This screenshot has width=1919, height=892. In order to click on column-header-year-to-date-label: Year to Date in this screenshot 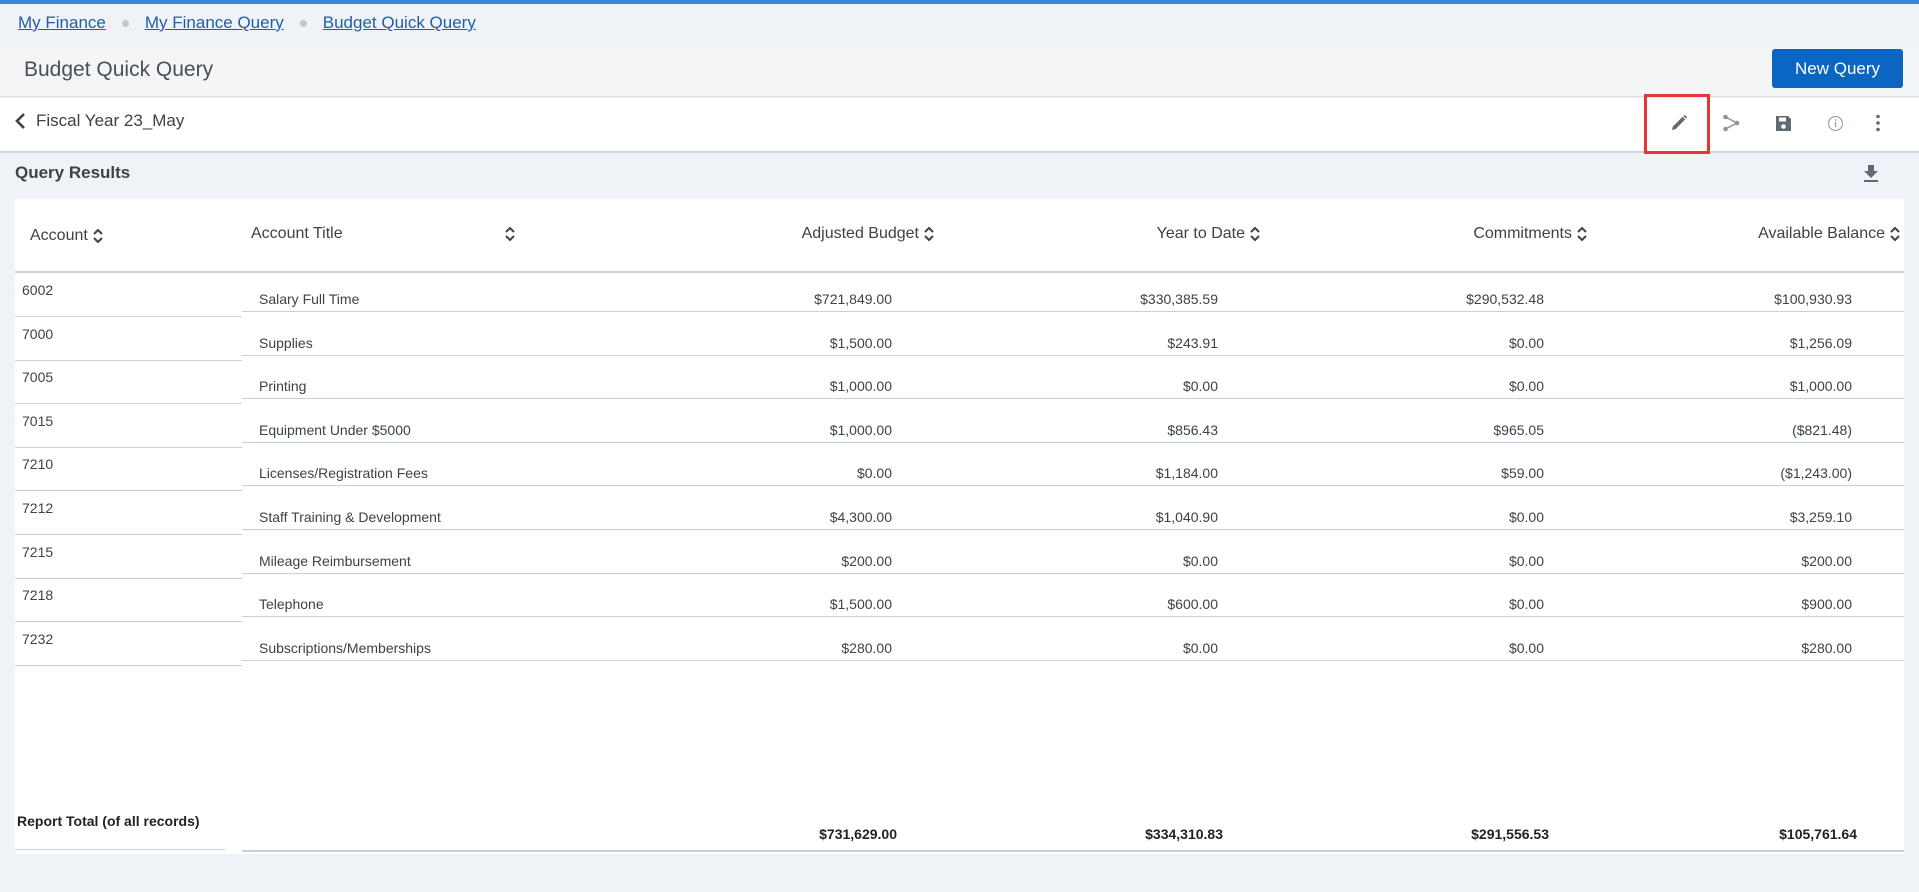, I will do `click(1200, 233)`.